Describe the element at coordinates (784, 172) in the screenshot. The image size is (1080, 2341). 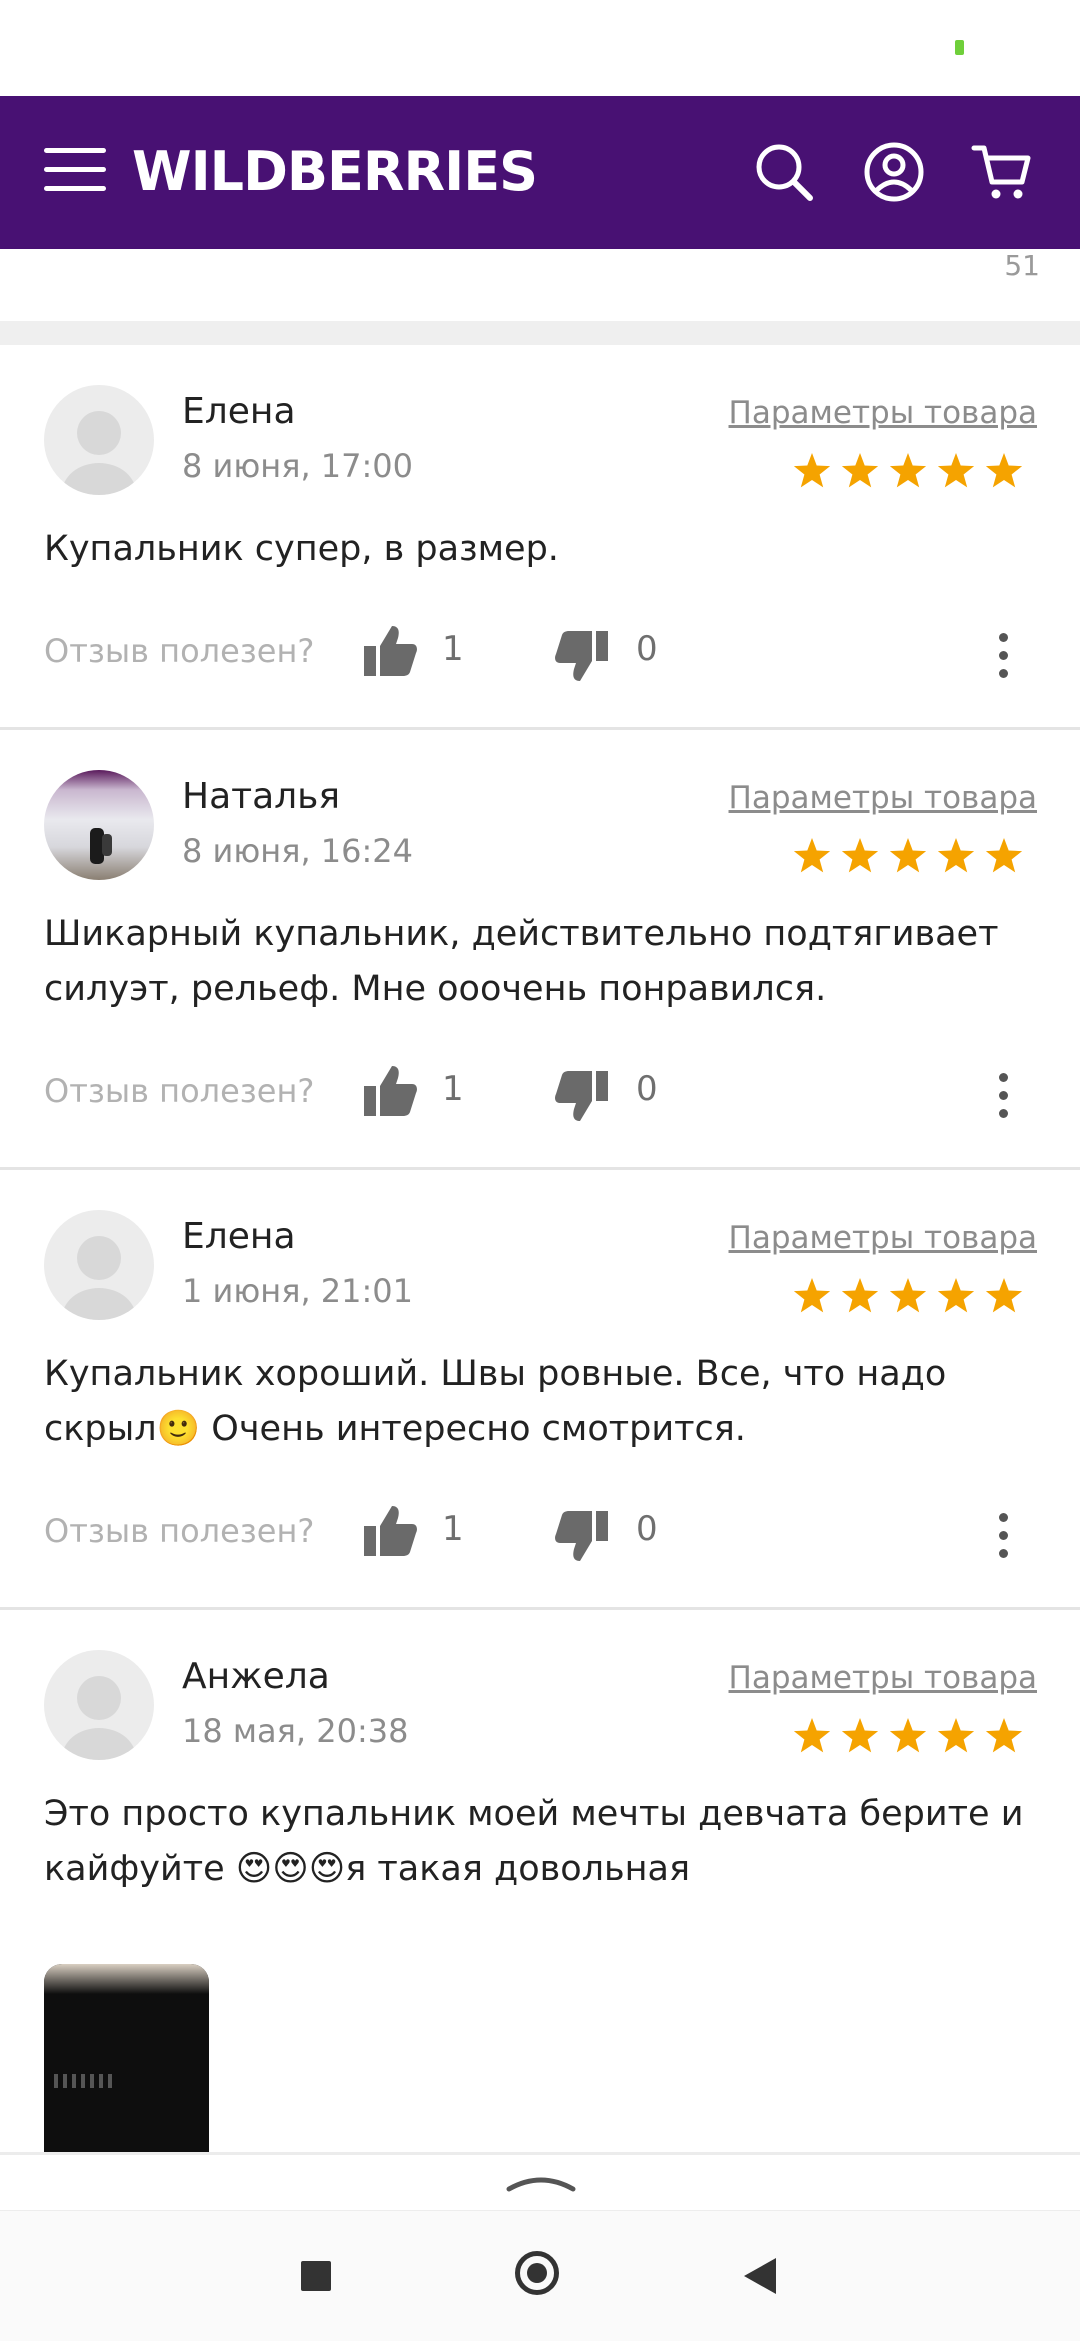
I see `search-icon` at that location.